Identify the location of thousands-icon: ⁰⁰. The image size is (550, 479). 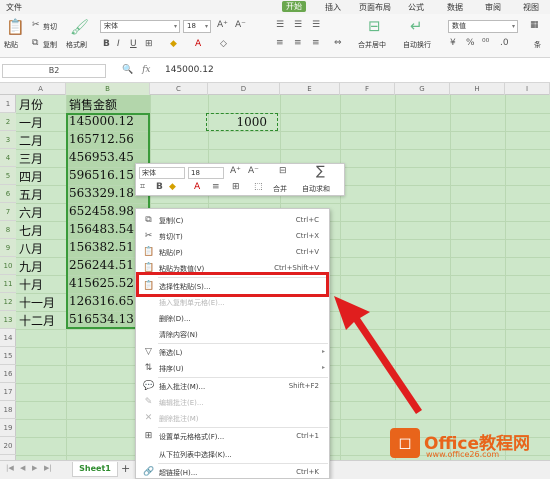
(485, 43).